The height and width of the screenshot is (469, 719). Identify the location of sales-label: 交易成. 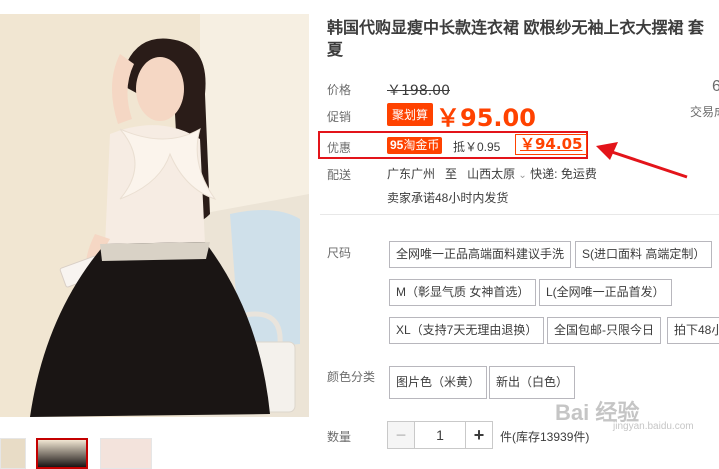
(704, 112).